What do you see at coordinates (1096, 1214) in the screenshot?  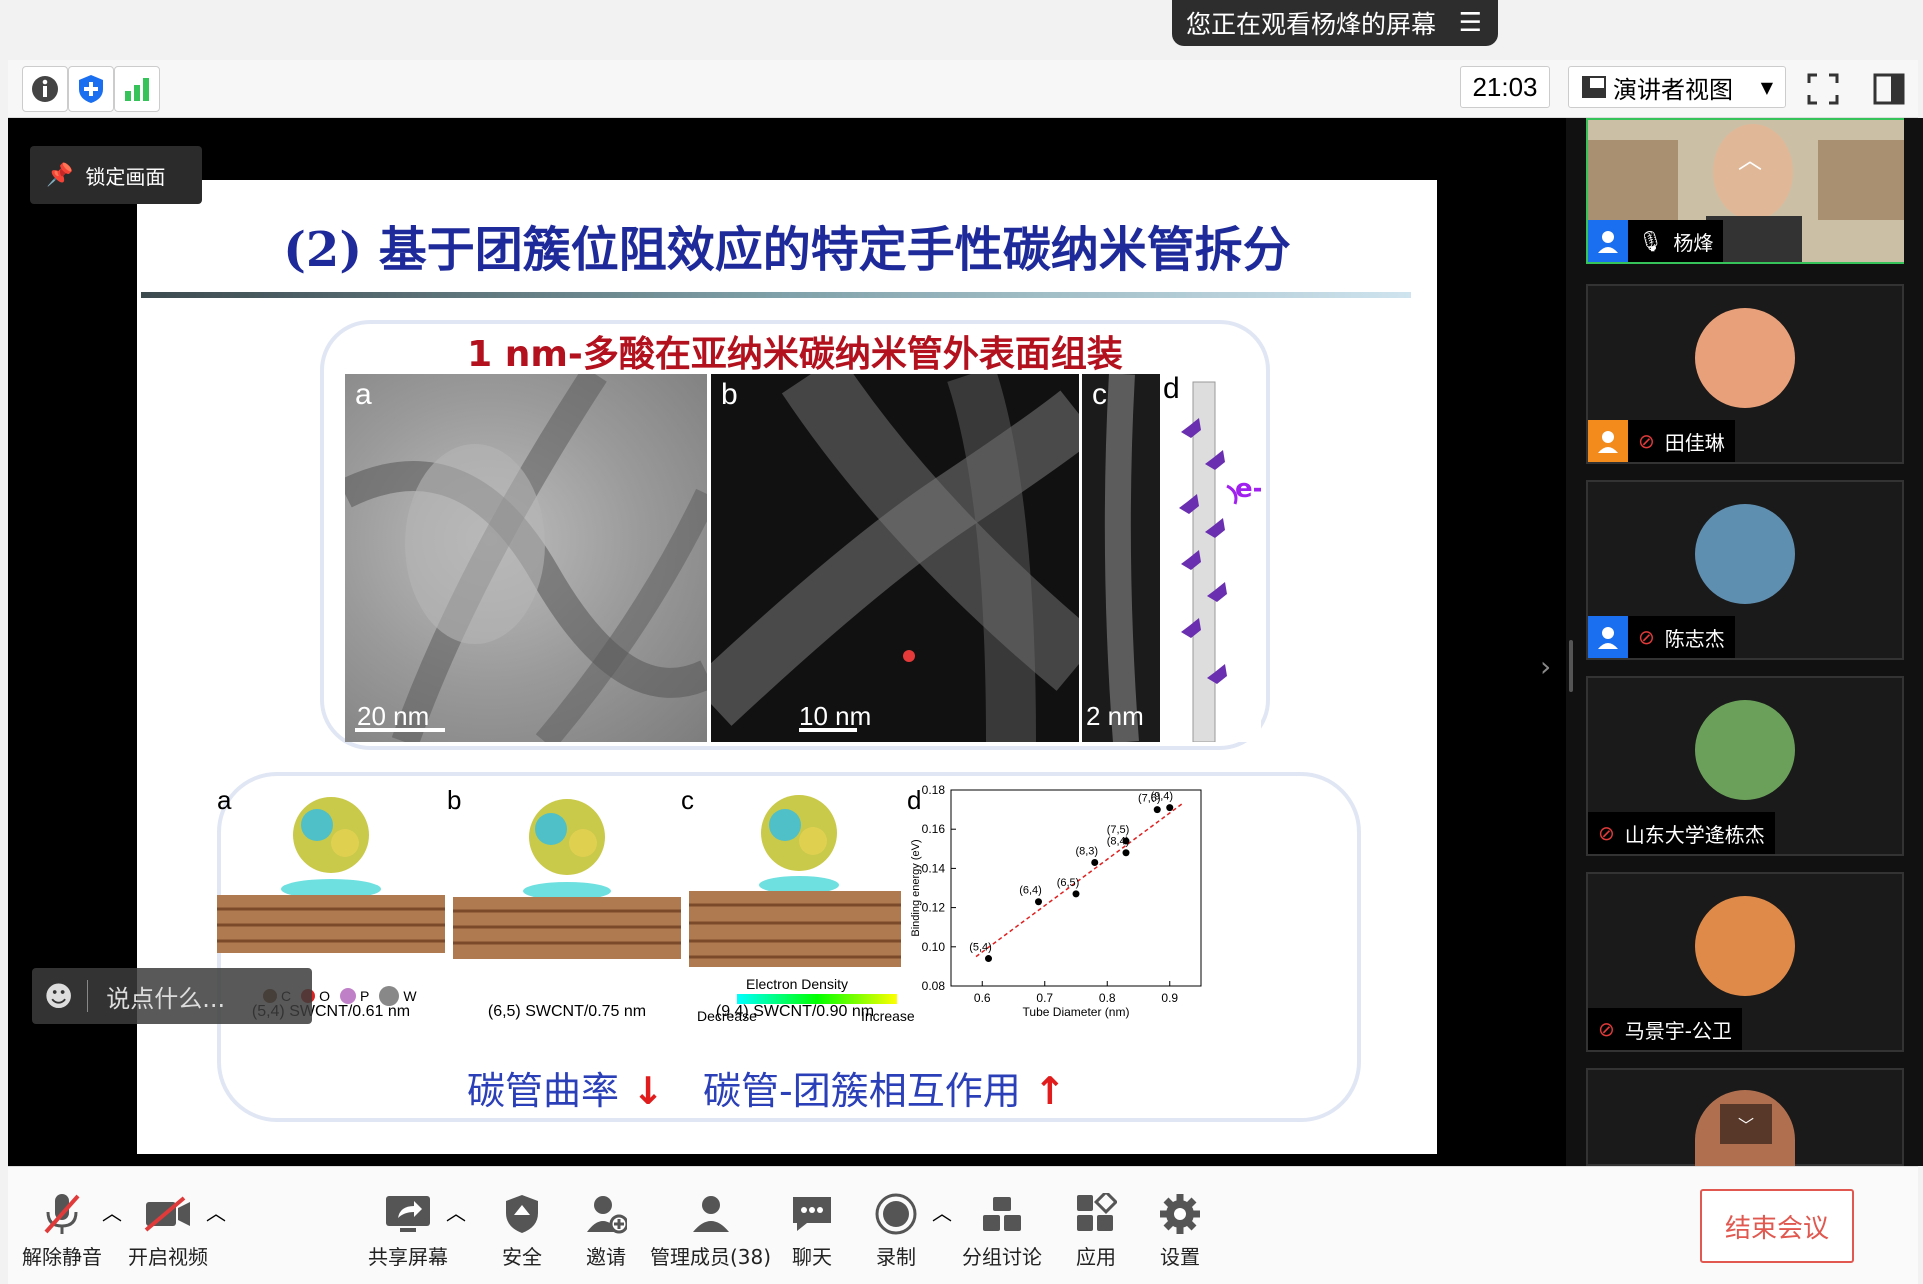 I see `apps-grid-icon` at bounding box center [1096, 1214].